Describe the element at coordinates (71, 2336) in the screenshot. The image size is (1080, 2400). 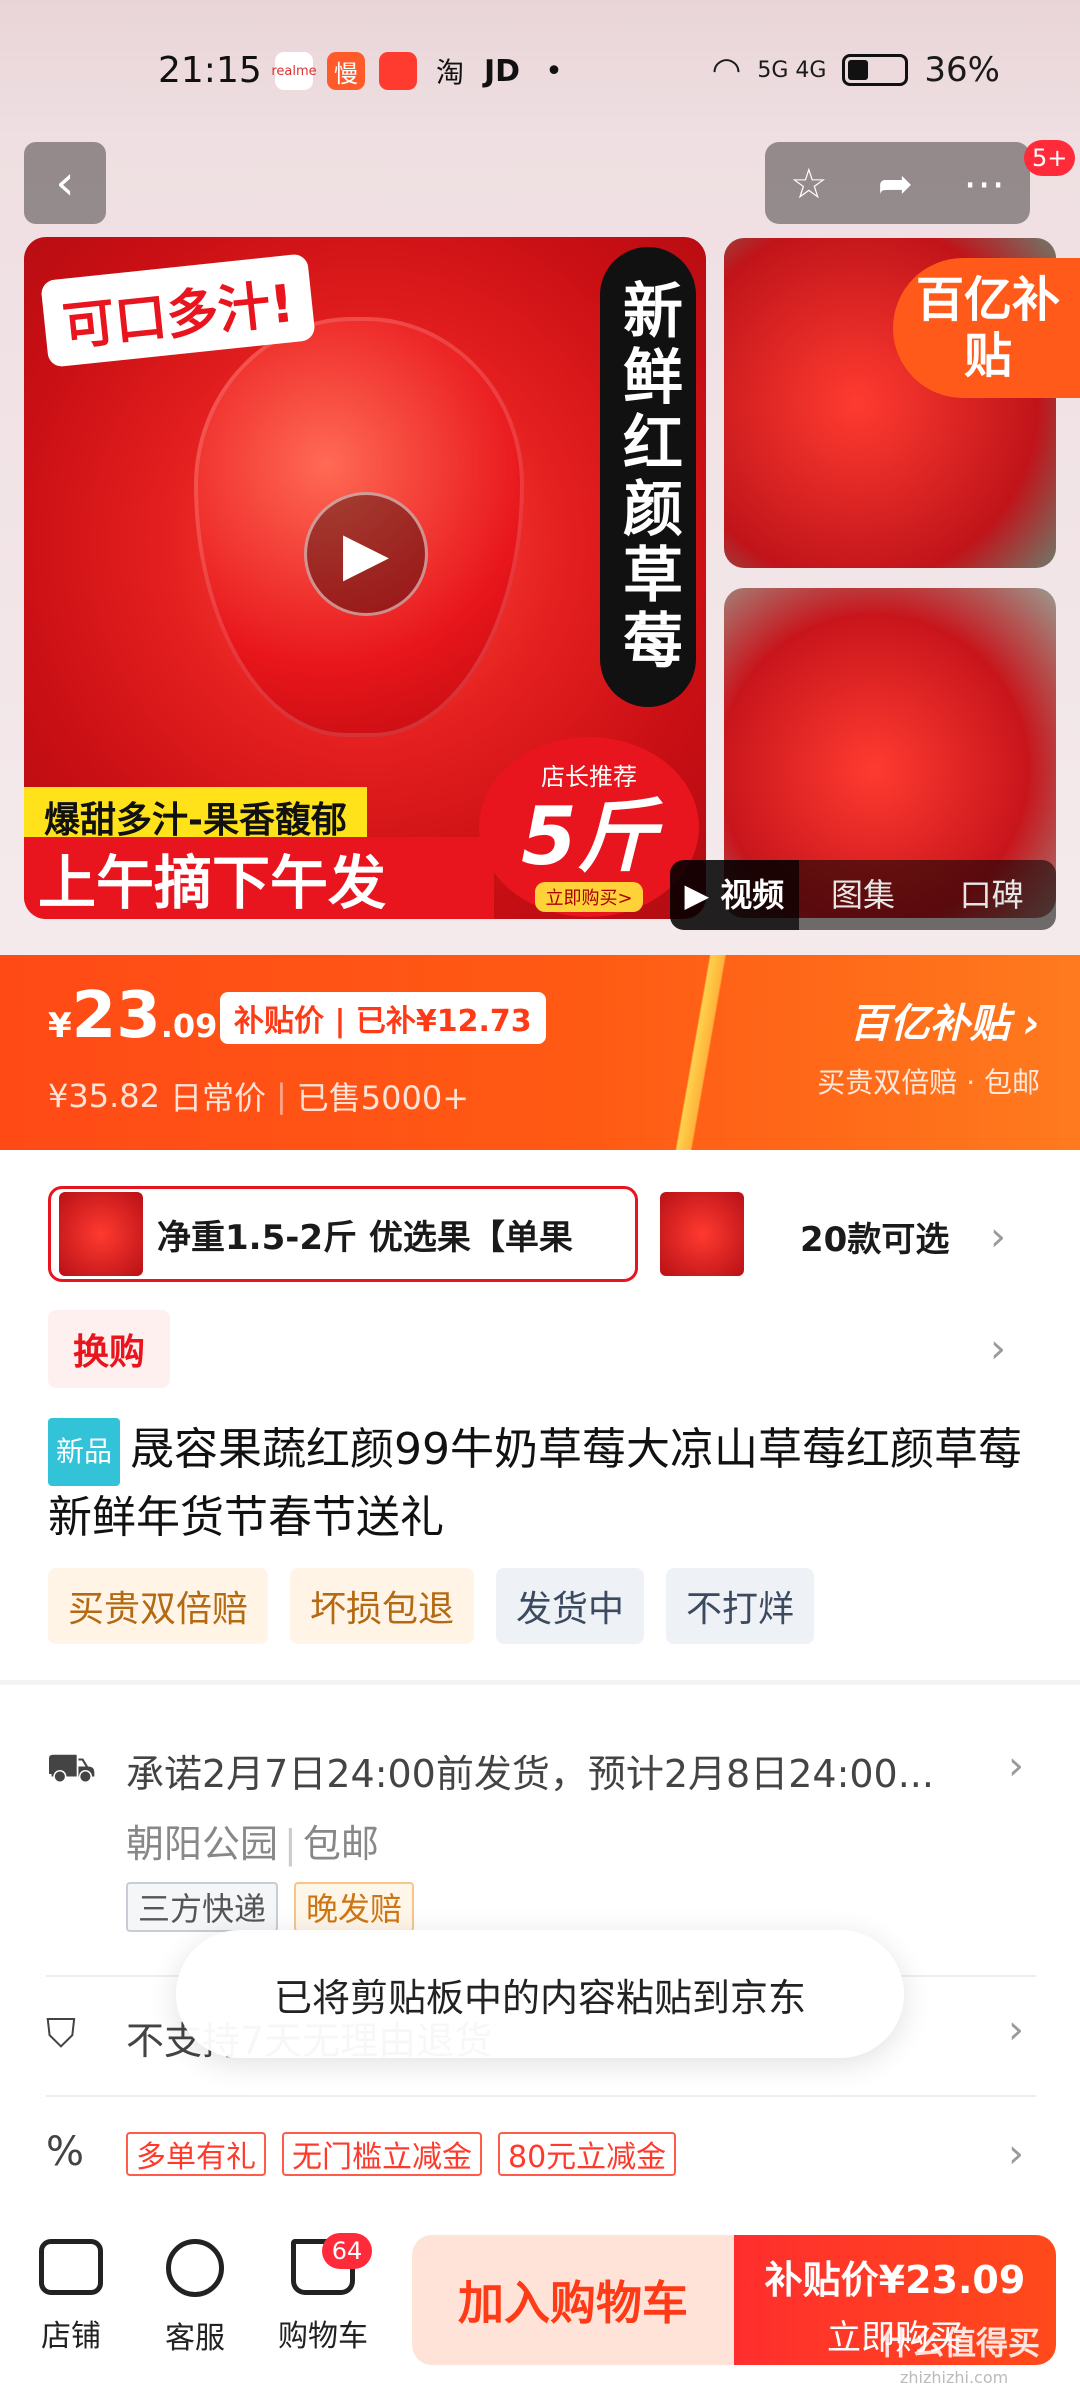
I see `store-label: 店铺` at that location.